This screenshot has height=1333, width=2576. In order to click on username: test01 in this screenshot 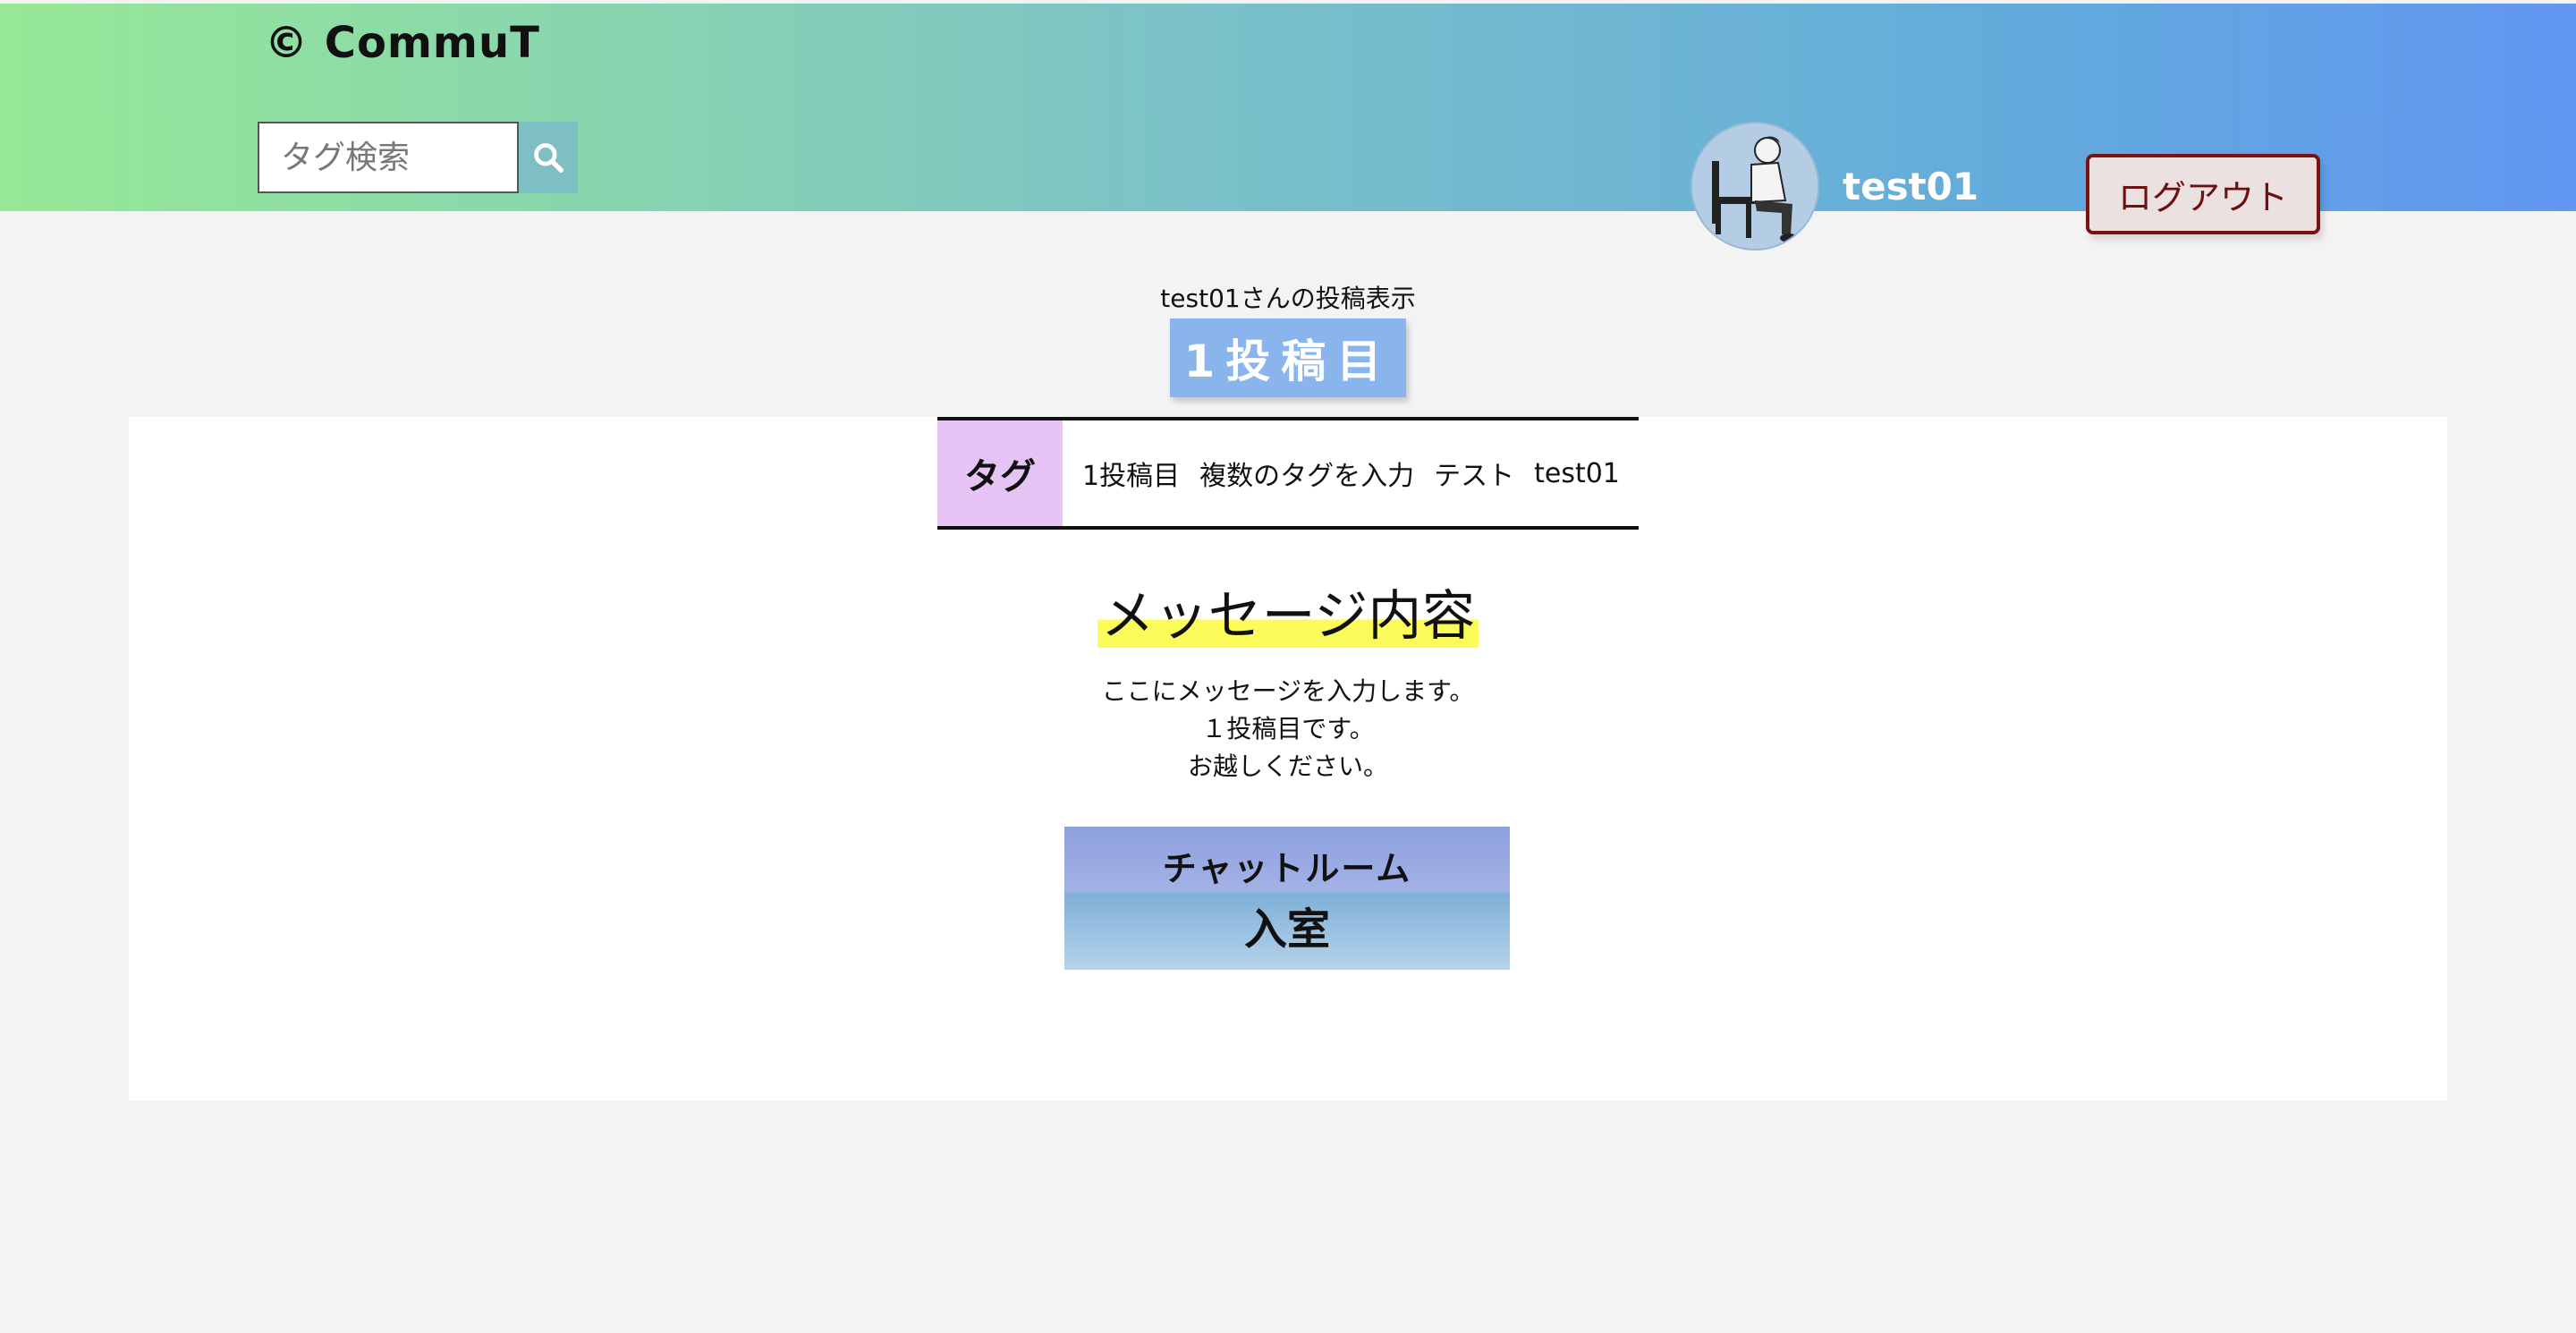, I will do `click(1911, 186)`.